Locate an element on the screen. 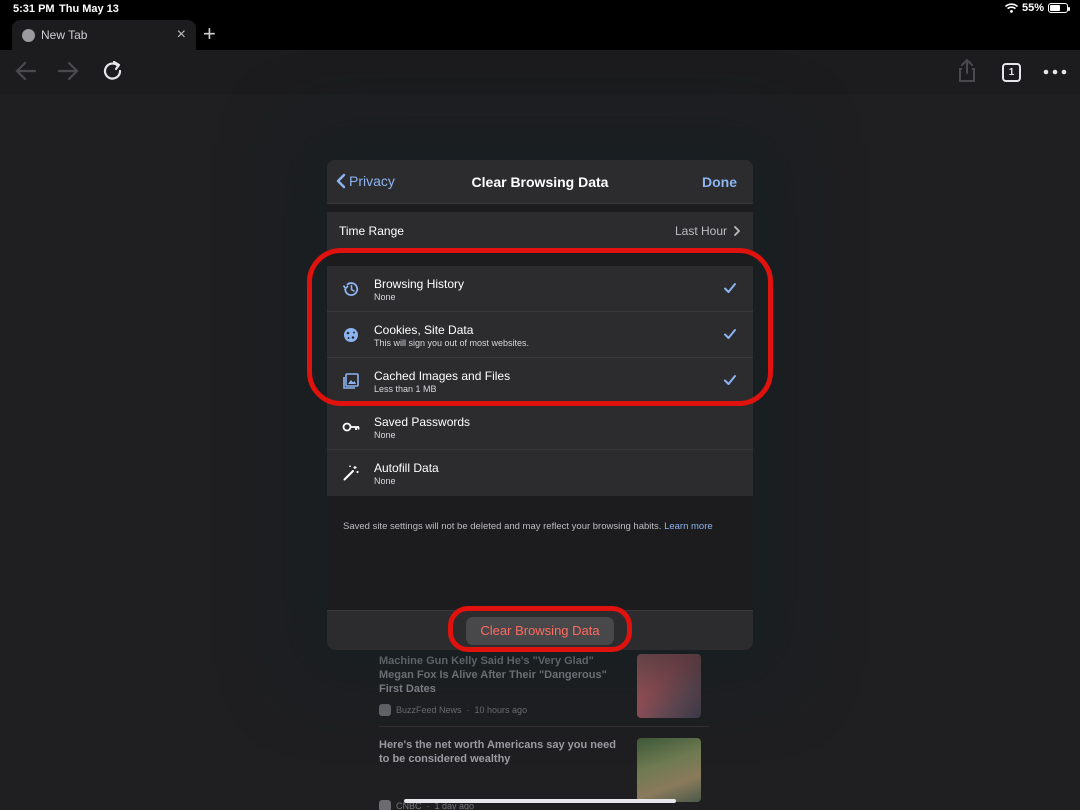 The height and width of the screenshot is (810, 1080). tab-switcher-button: 1 is located at coordinates (1011, 72).